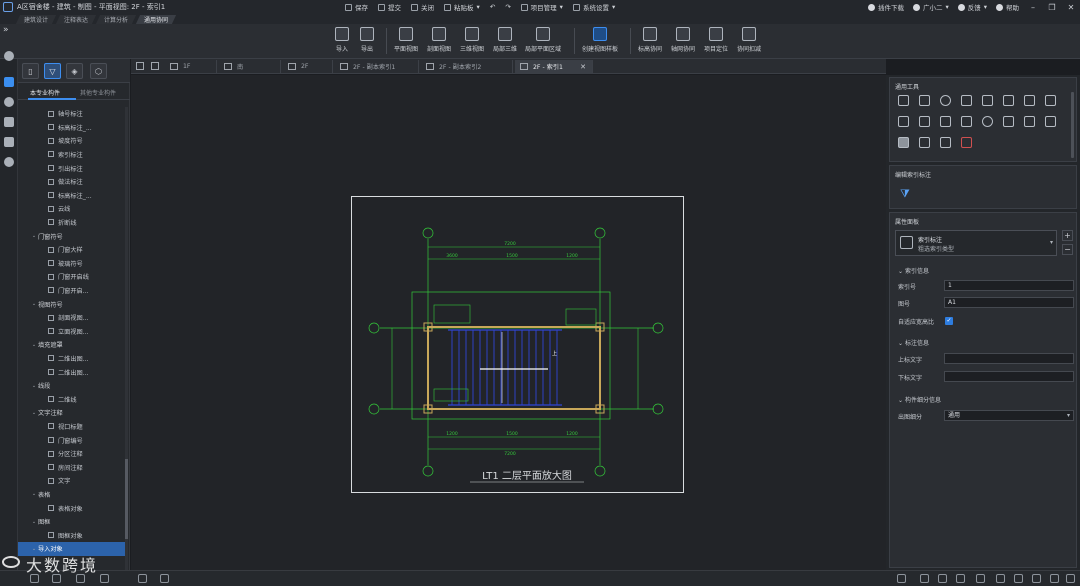 The height and width of the screenshot is (586, 1080). Describe the element at coordinates (905, 193) in the screenshot. I see `filter-select-icon: ⧩` at that location.